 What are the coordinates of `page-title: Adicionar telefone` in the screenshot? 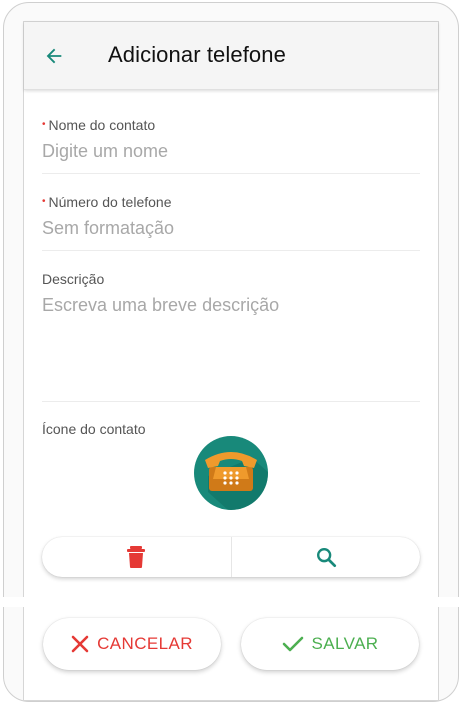 It's located at (197, 54).